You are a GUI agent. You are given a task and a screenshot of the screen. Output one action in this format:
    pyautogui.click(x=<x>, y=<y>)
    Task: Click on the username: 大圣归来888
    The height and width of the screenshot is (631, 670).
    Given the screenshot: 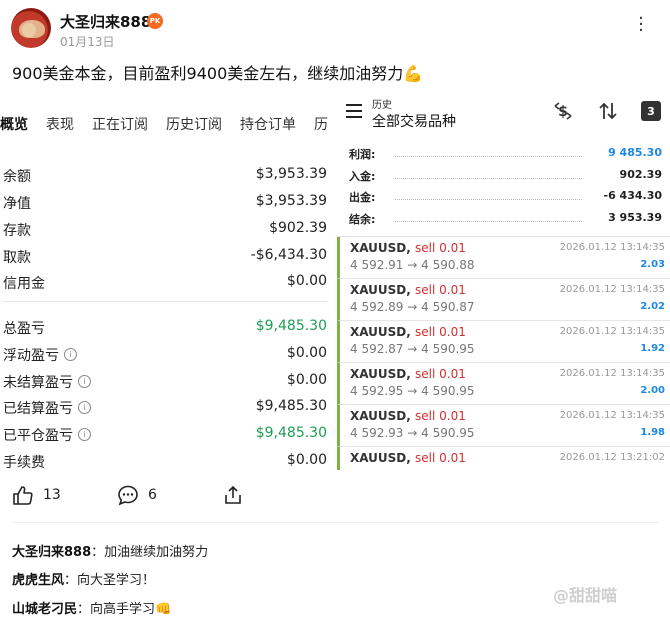 What is the action you would take?
    pyautogui.click(x=105, y=21)
    